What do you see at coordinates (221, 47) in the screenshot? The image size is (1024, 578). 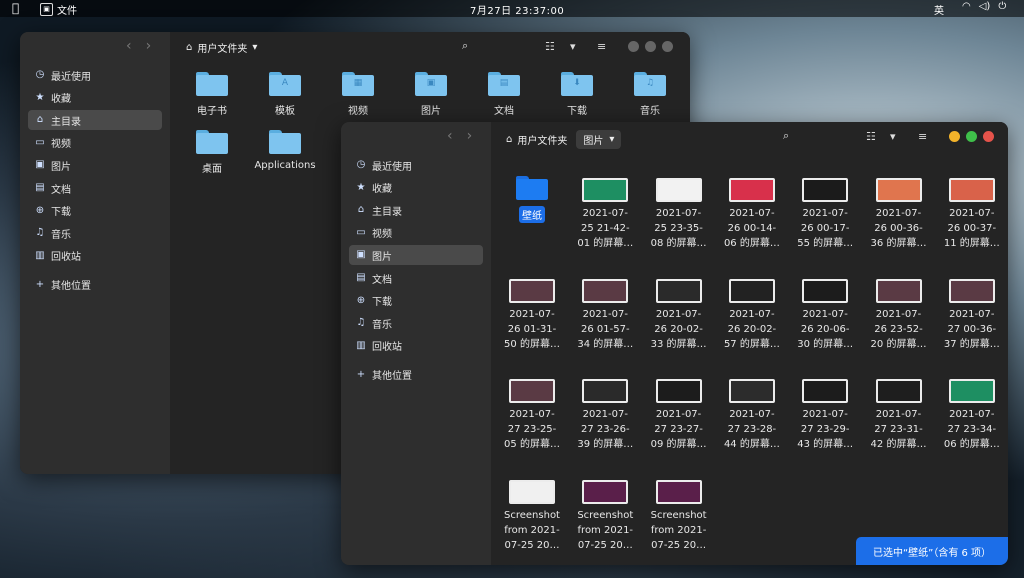 I see `back-path-bar: ⌂ 用户文件夹 ▾` at bounding box center [221, 47].